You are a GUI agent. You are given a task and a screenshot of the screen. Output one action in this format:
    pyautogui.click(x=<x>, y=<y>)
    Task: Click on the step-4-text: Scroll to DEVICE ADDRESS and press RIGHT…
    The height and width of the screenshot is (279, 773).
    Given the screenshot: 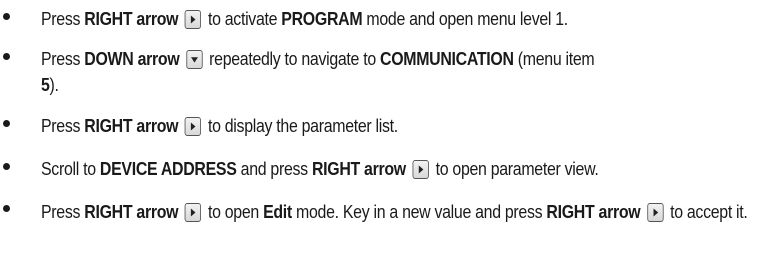 What is the action you would take?
    pyautogui.click(x=320, y=168)
    